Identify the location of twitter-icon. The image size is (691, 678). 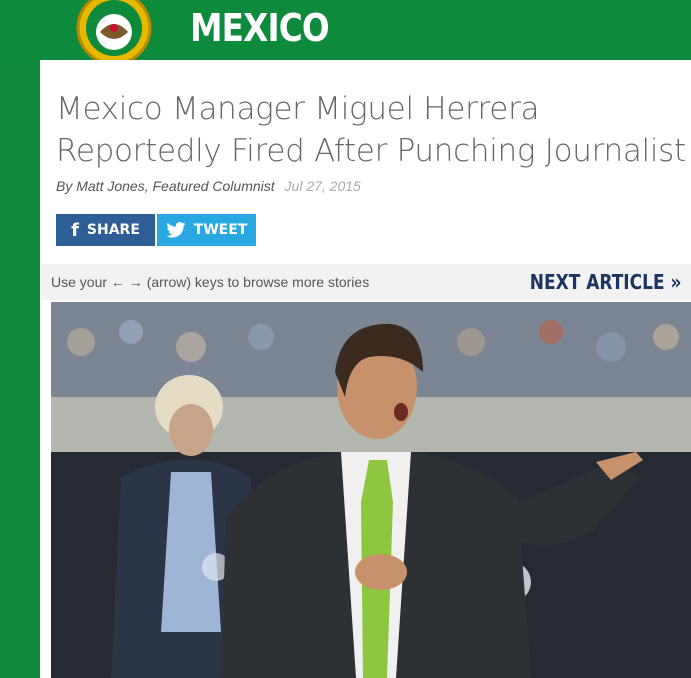
(176, 230).